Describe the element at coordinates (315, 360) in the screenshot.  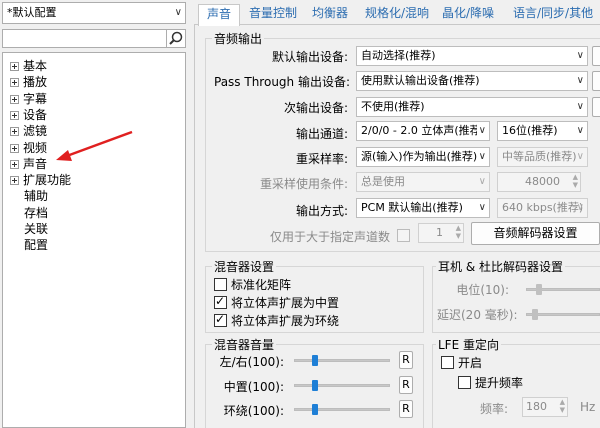
I see `left-right-volume-thumb` at that location.